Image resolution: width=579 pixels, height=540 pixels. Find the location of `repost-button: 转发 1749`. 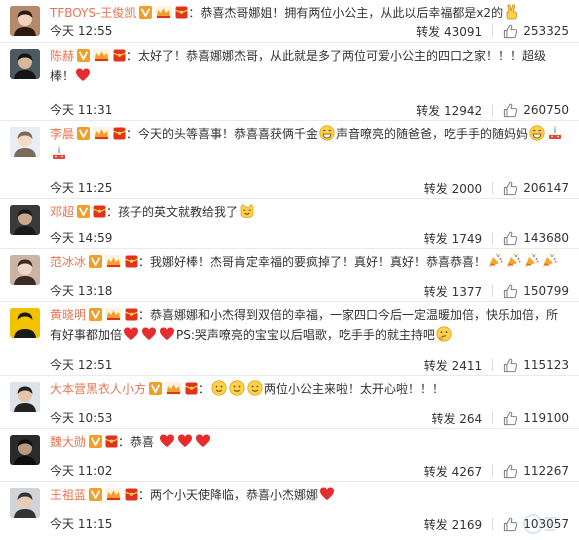

repost-button: 转发 1749 is located at coordinates (453, 238).